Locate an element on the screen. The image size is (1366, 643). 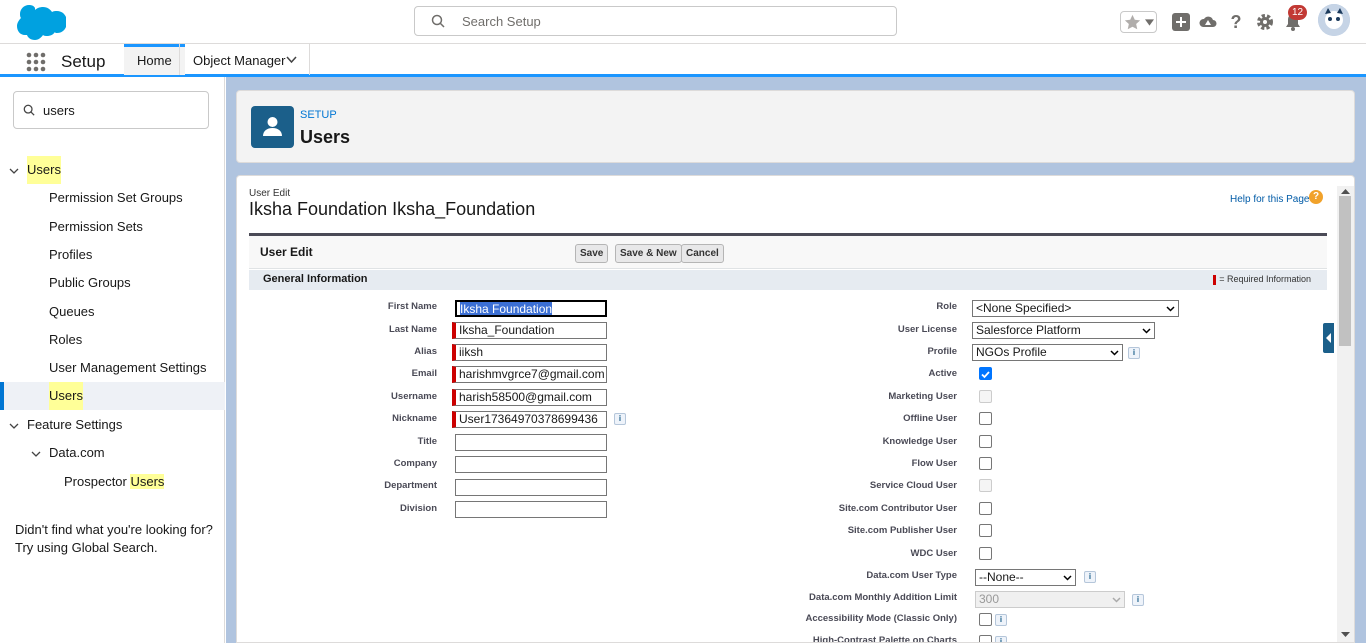
search-icon is located at coordinates (29, 110).